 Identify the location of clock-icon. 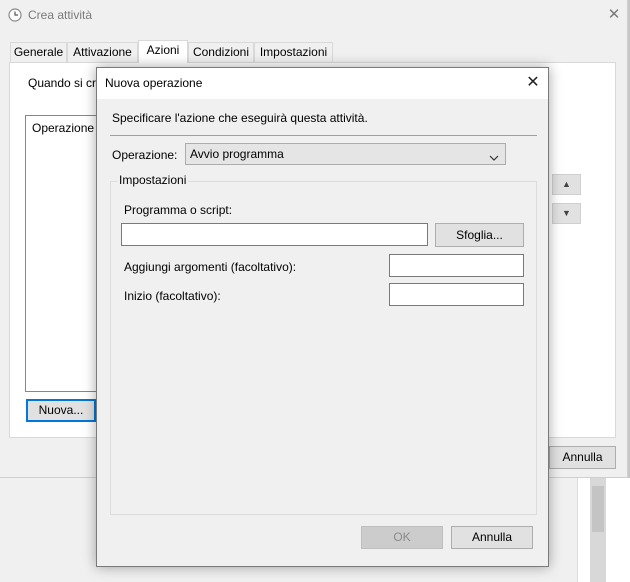
(15, 15).